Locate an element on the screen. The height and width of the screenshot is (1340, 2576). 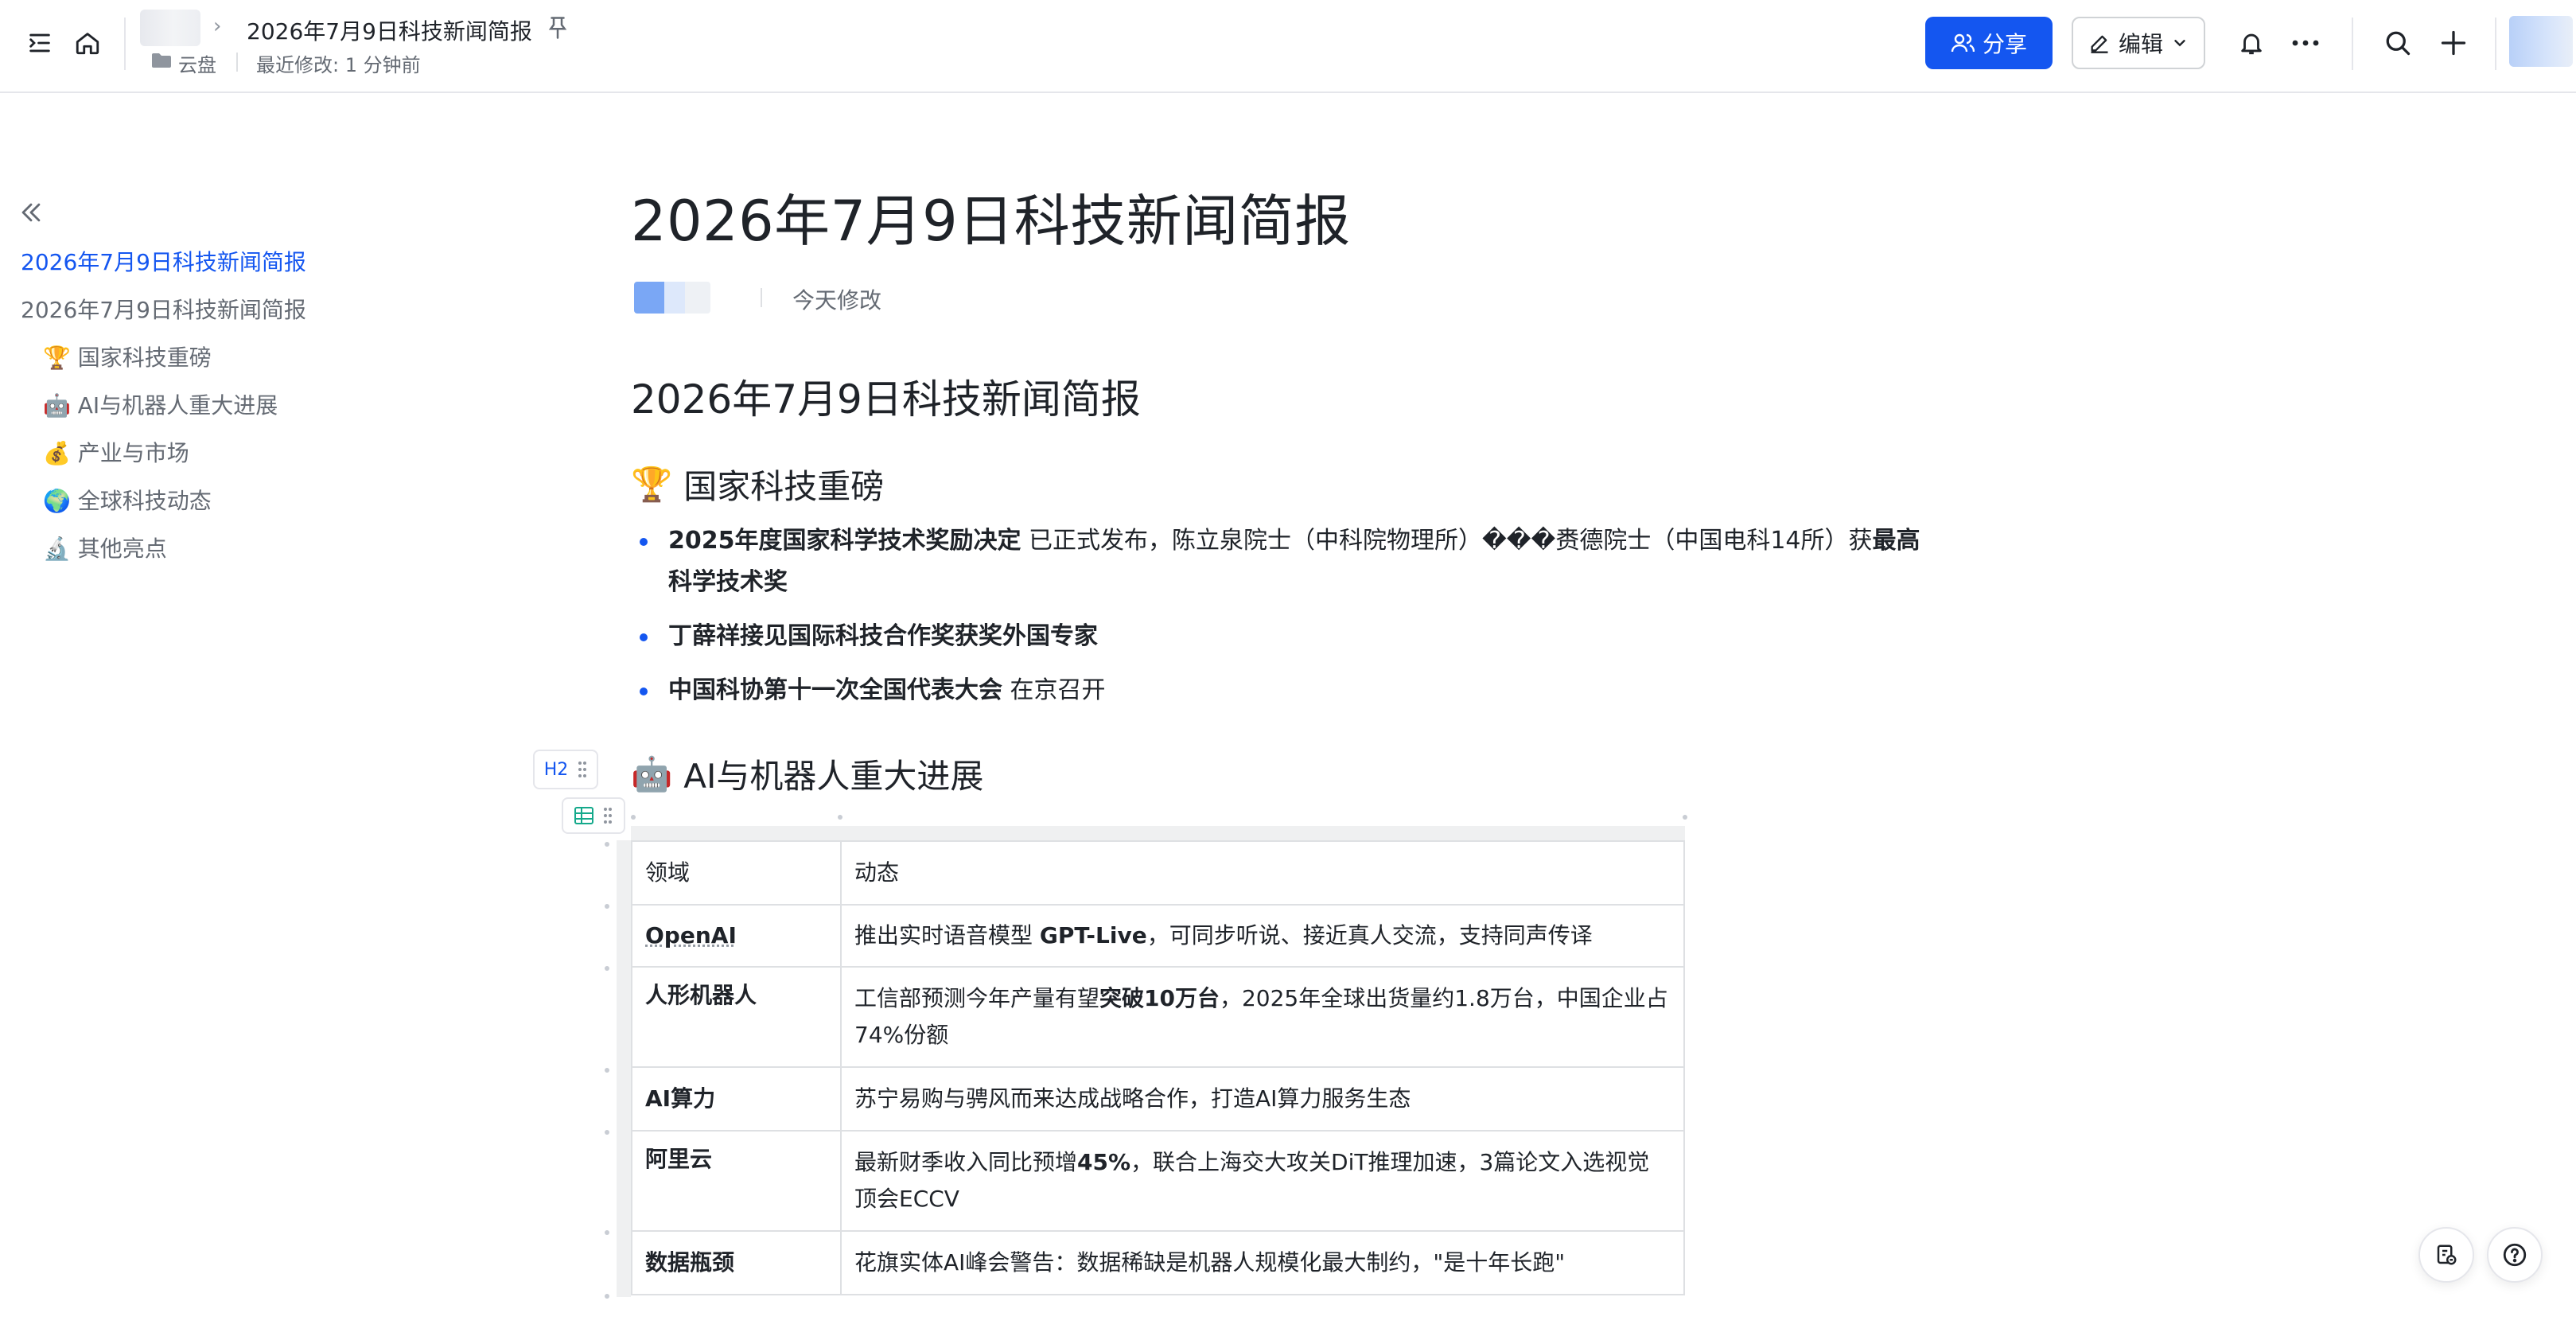
table-cell-news: 花旗实体AI峰会警告：数据稀缺是机器人规模化最大制约，"是十年长跑" is located at coordinates (1262, 1262).